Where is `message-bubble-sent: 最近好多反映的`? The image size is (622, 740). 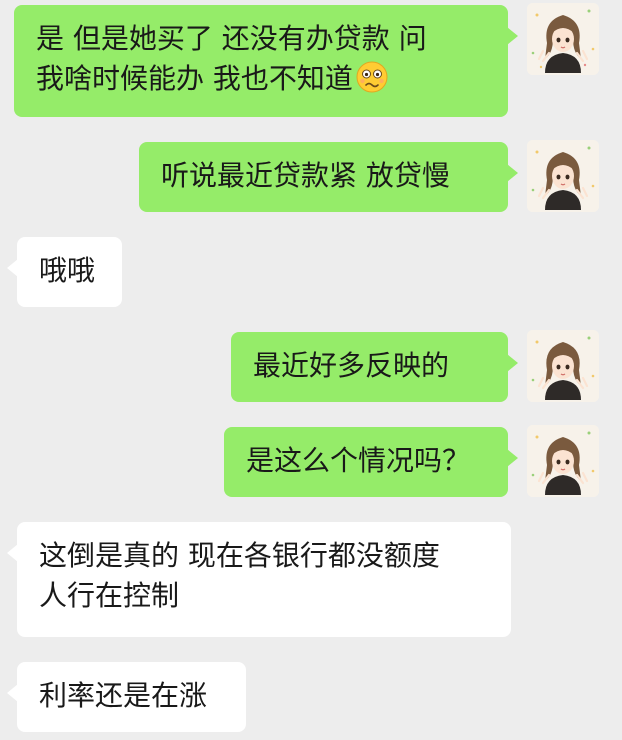 message-bubble-sent: 最近好多反映的 is located at coordinates (374, 367).